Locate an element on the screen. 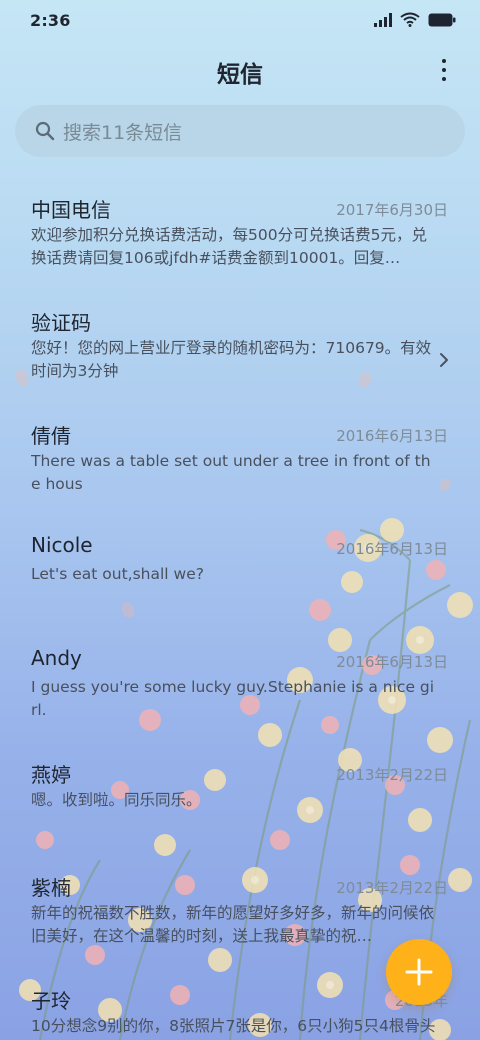 This screenshot has width=480, height=1040. search-icon is located at coordinates (45, 131).